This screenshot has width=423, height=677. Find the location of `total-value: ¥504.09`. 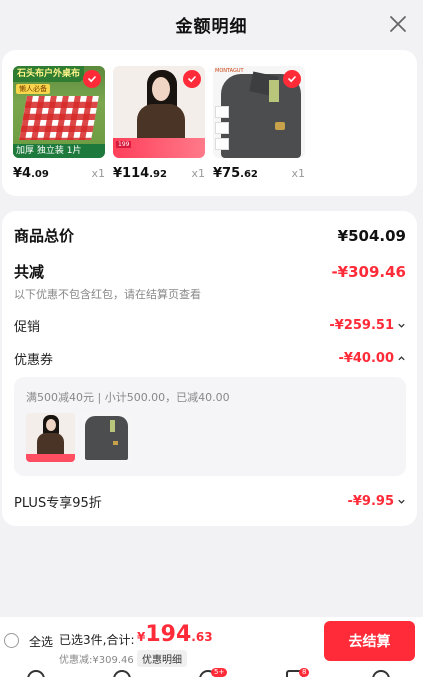

total-value: ¥504.09 is located at coordinates (371, 235).